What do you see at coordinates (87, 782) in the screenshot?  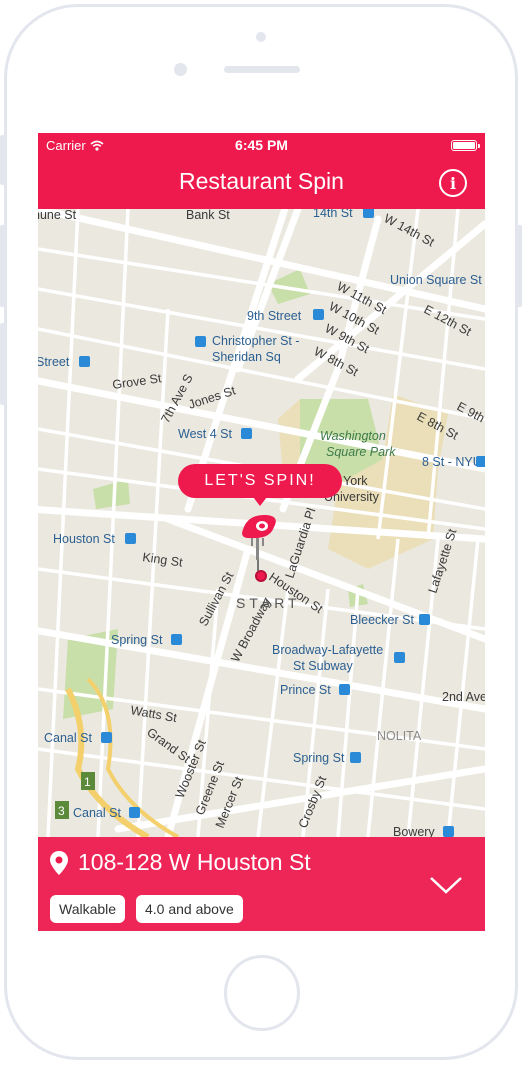 I see `route-shield-label: 1` at bounding box center [87, 782].